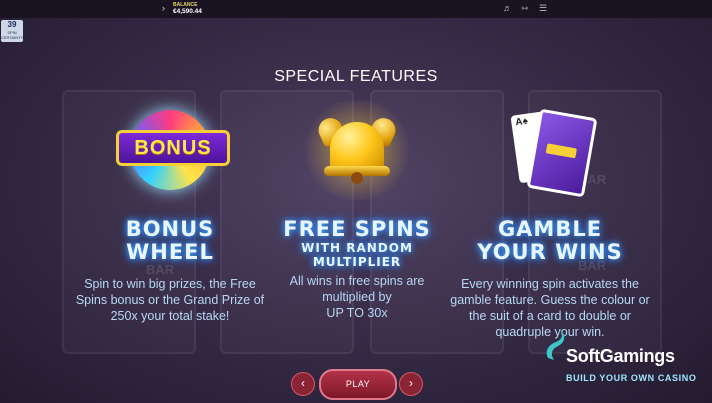 Image resolution: width=712 pixels, height=403 pixels. What do you see at coordinates (357, 248) in the screenshot?
I see `feature-subheading: WITH RANDOM` at bounding box center [357, 248].